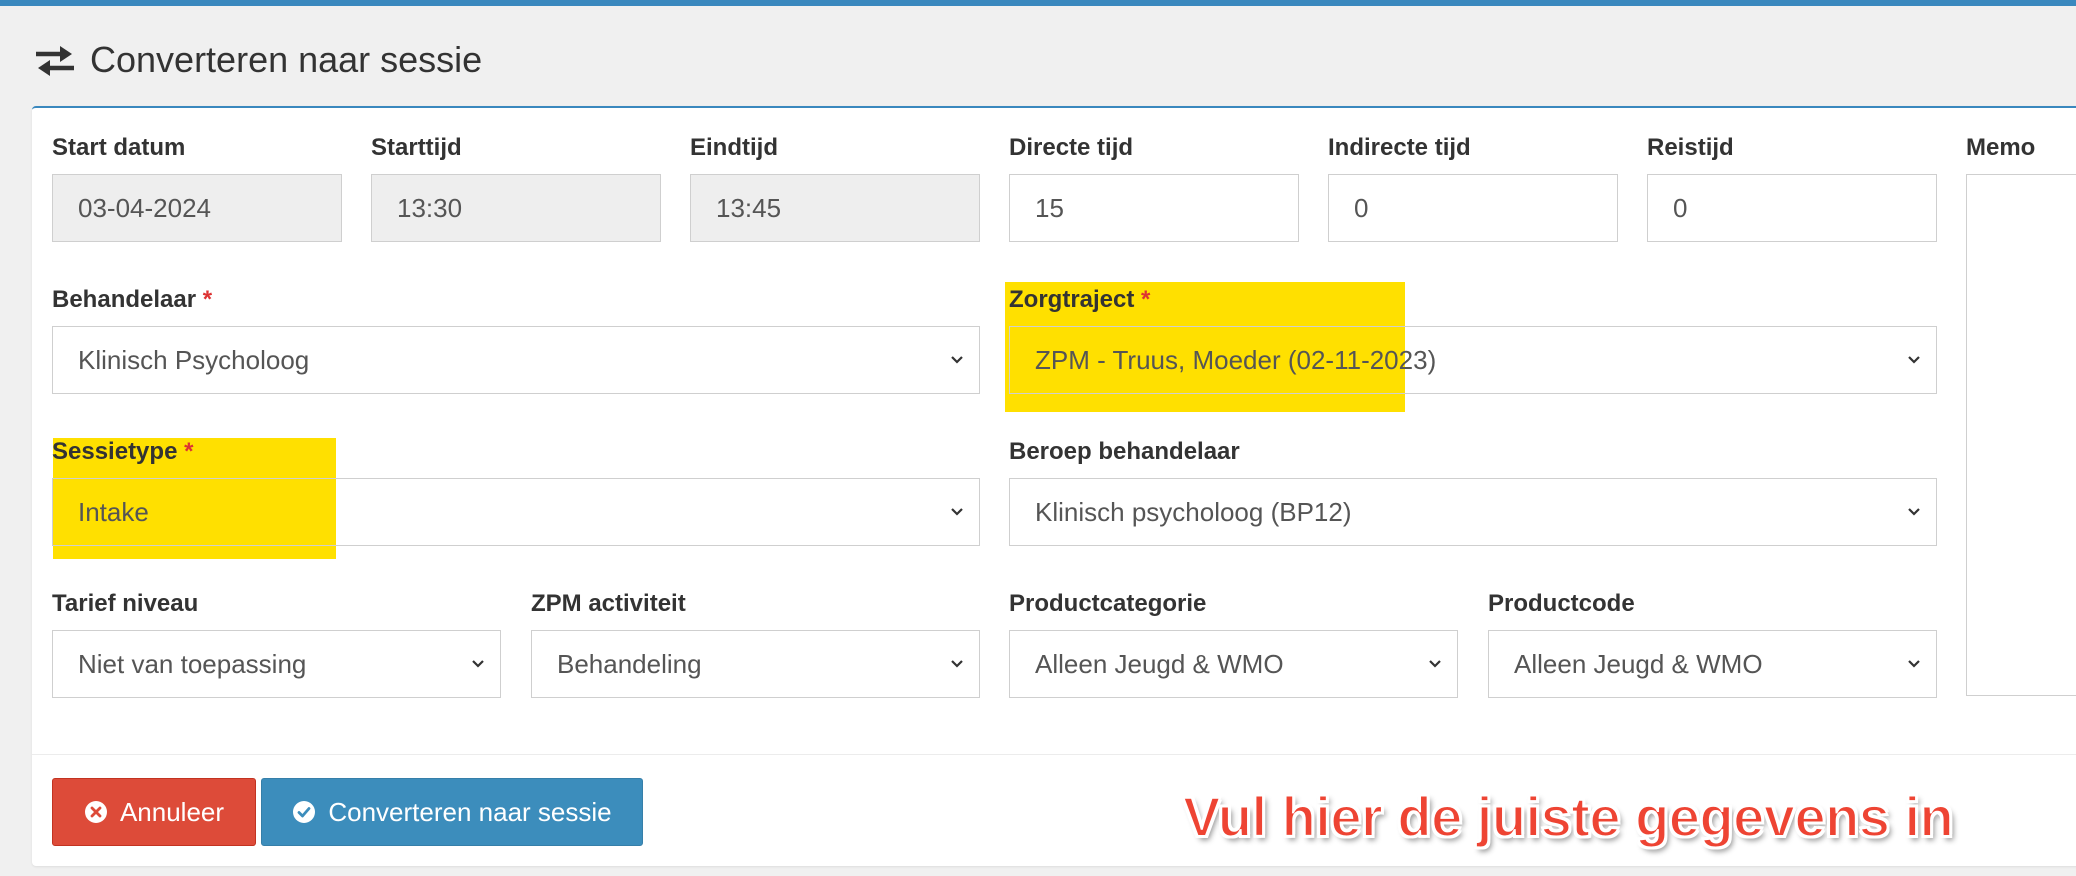  Describe the element at coordinates (734, 147) in the screenshot. I see `eindtijd-label: Eindtijd` at that location.